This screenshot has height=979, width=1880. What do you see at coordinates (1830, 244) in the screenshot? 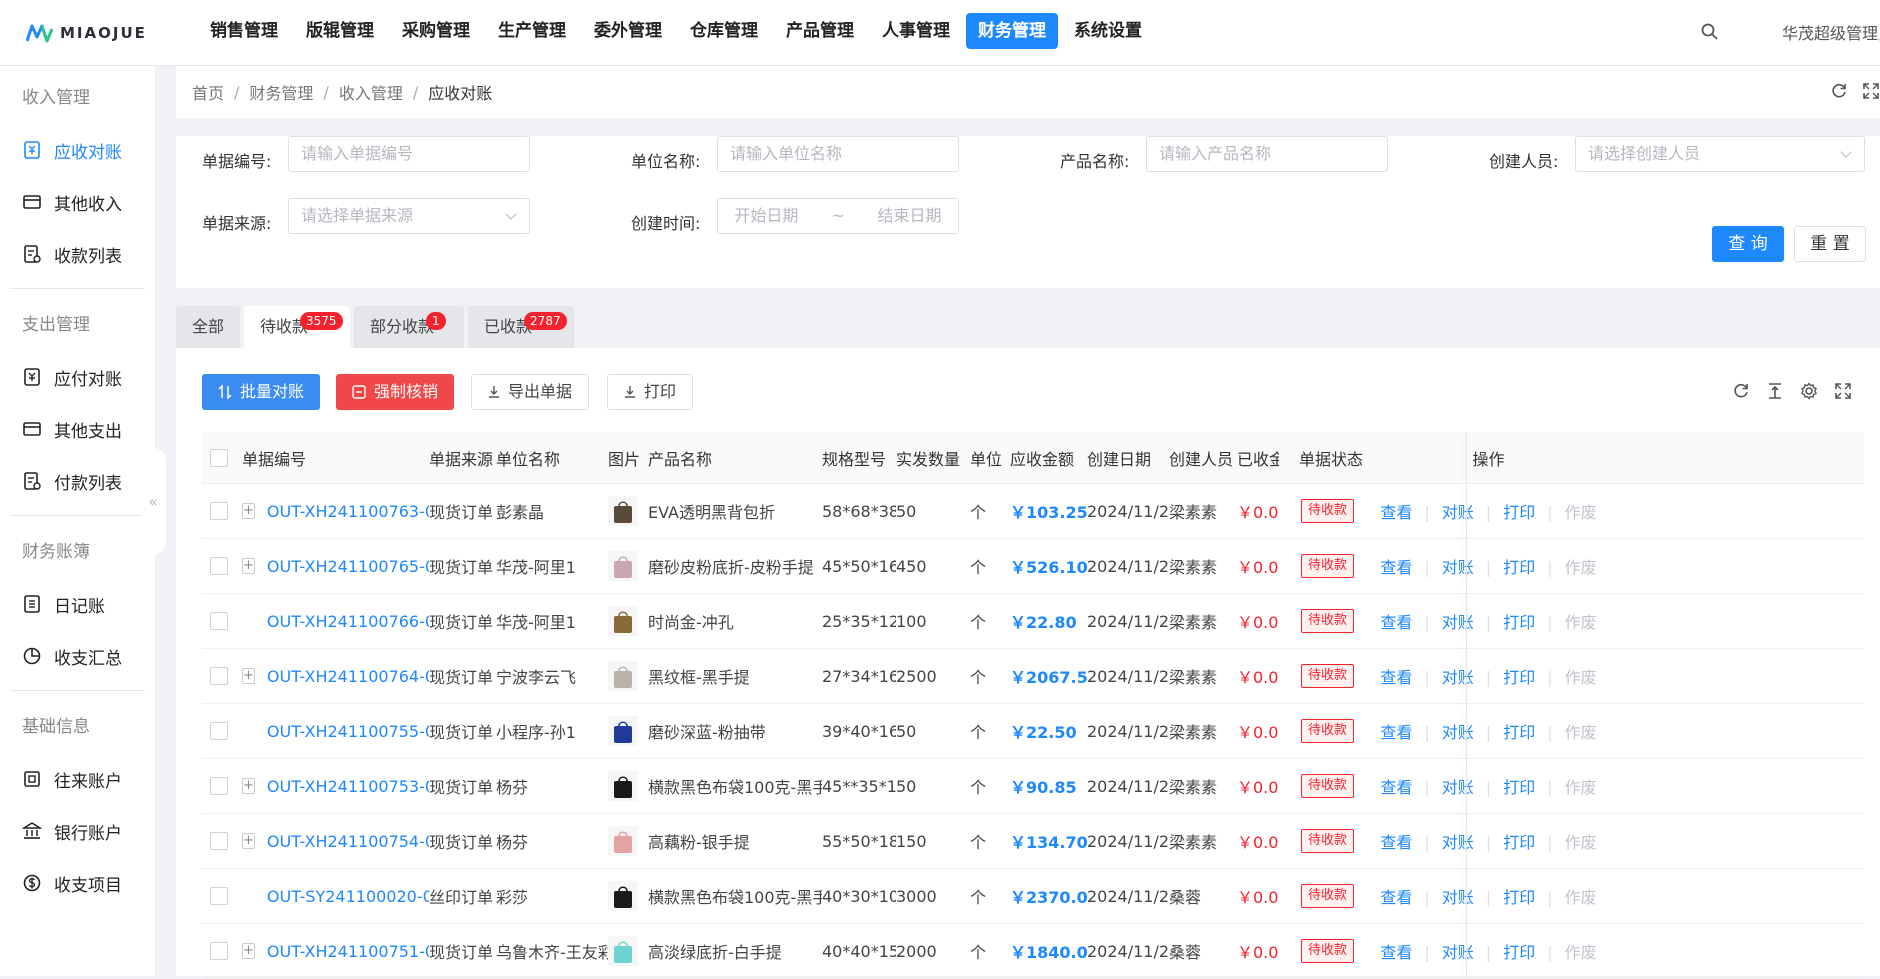
I see `reset-button: 重 置` at bounding box center [1830, 244].